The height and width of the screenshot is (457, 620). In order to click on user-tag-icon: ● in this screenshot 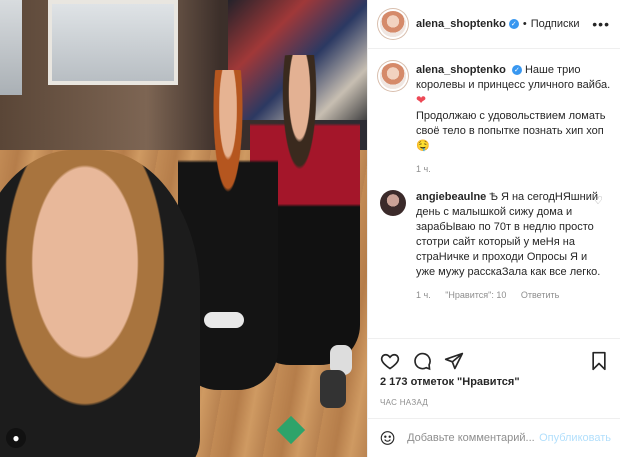, I will do `click(16, 438)`.